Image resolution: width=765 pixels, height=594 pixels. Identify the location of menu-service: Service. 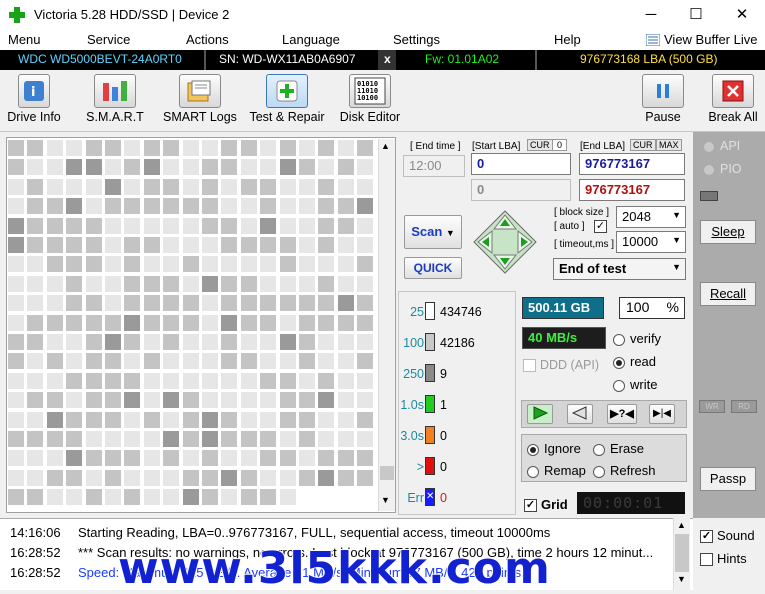
(108, 39).